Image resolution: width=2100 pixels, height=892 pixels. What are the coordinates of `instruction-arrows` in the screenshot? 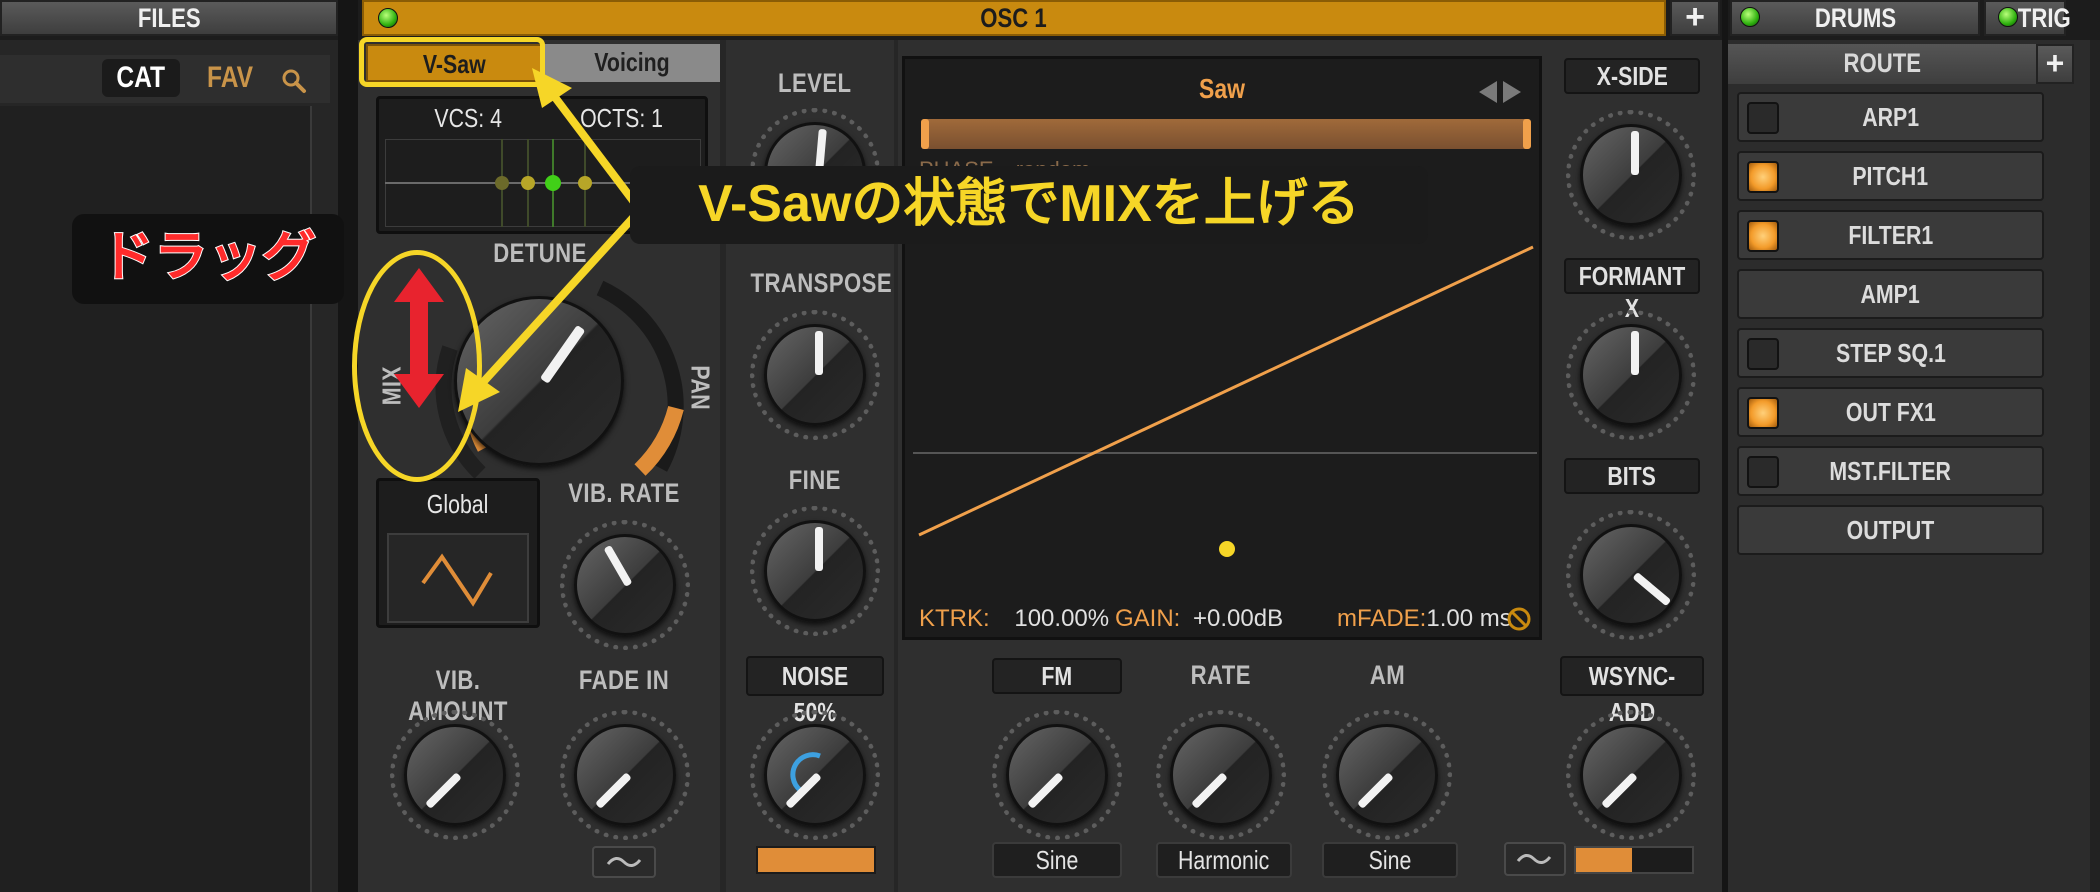 It's located at (551, 240).